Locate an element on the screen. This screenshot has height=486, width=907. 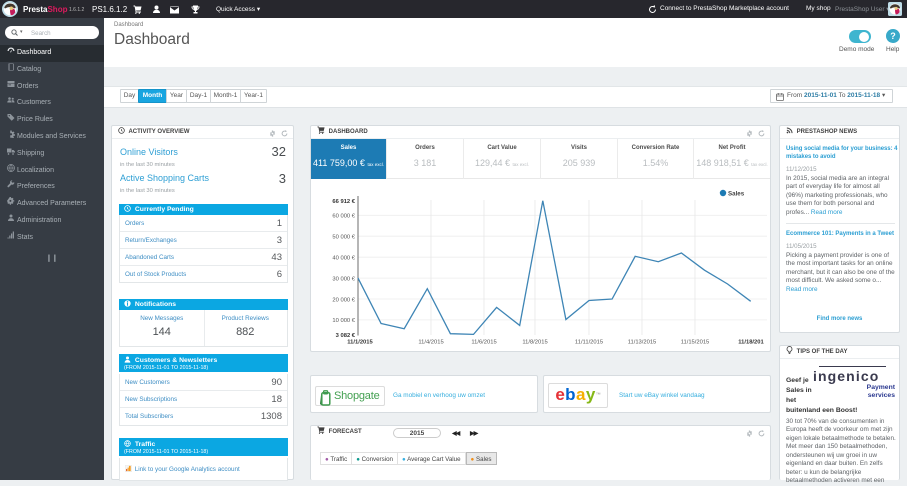
svg-text: 50 000 € is located at coordinates (343, 238).